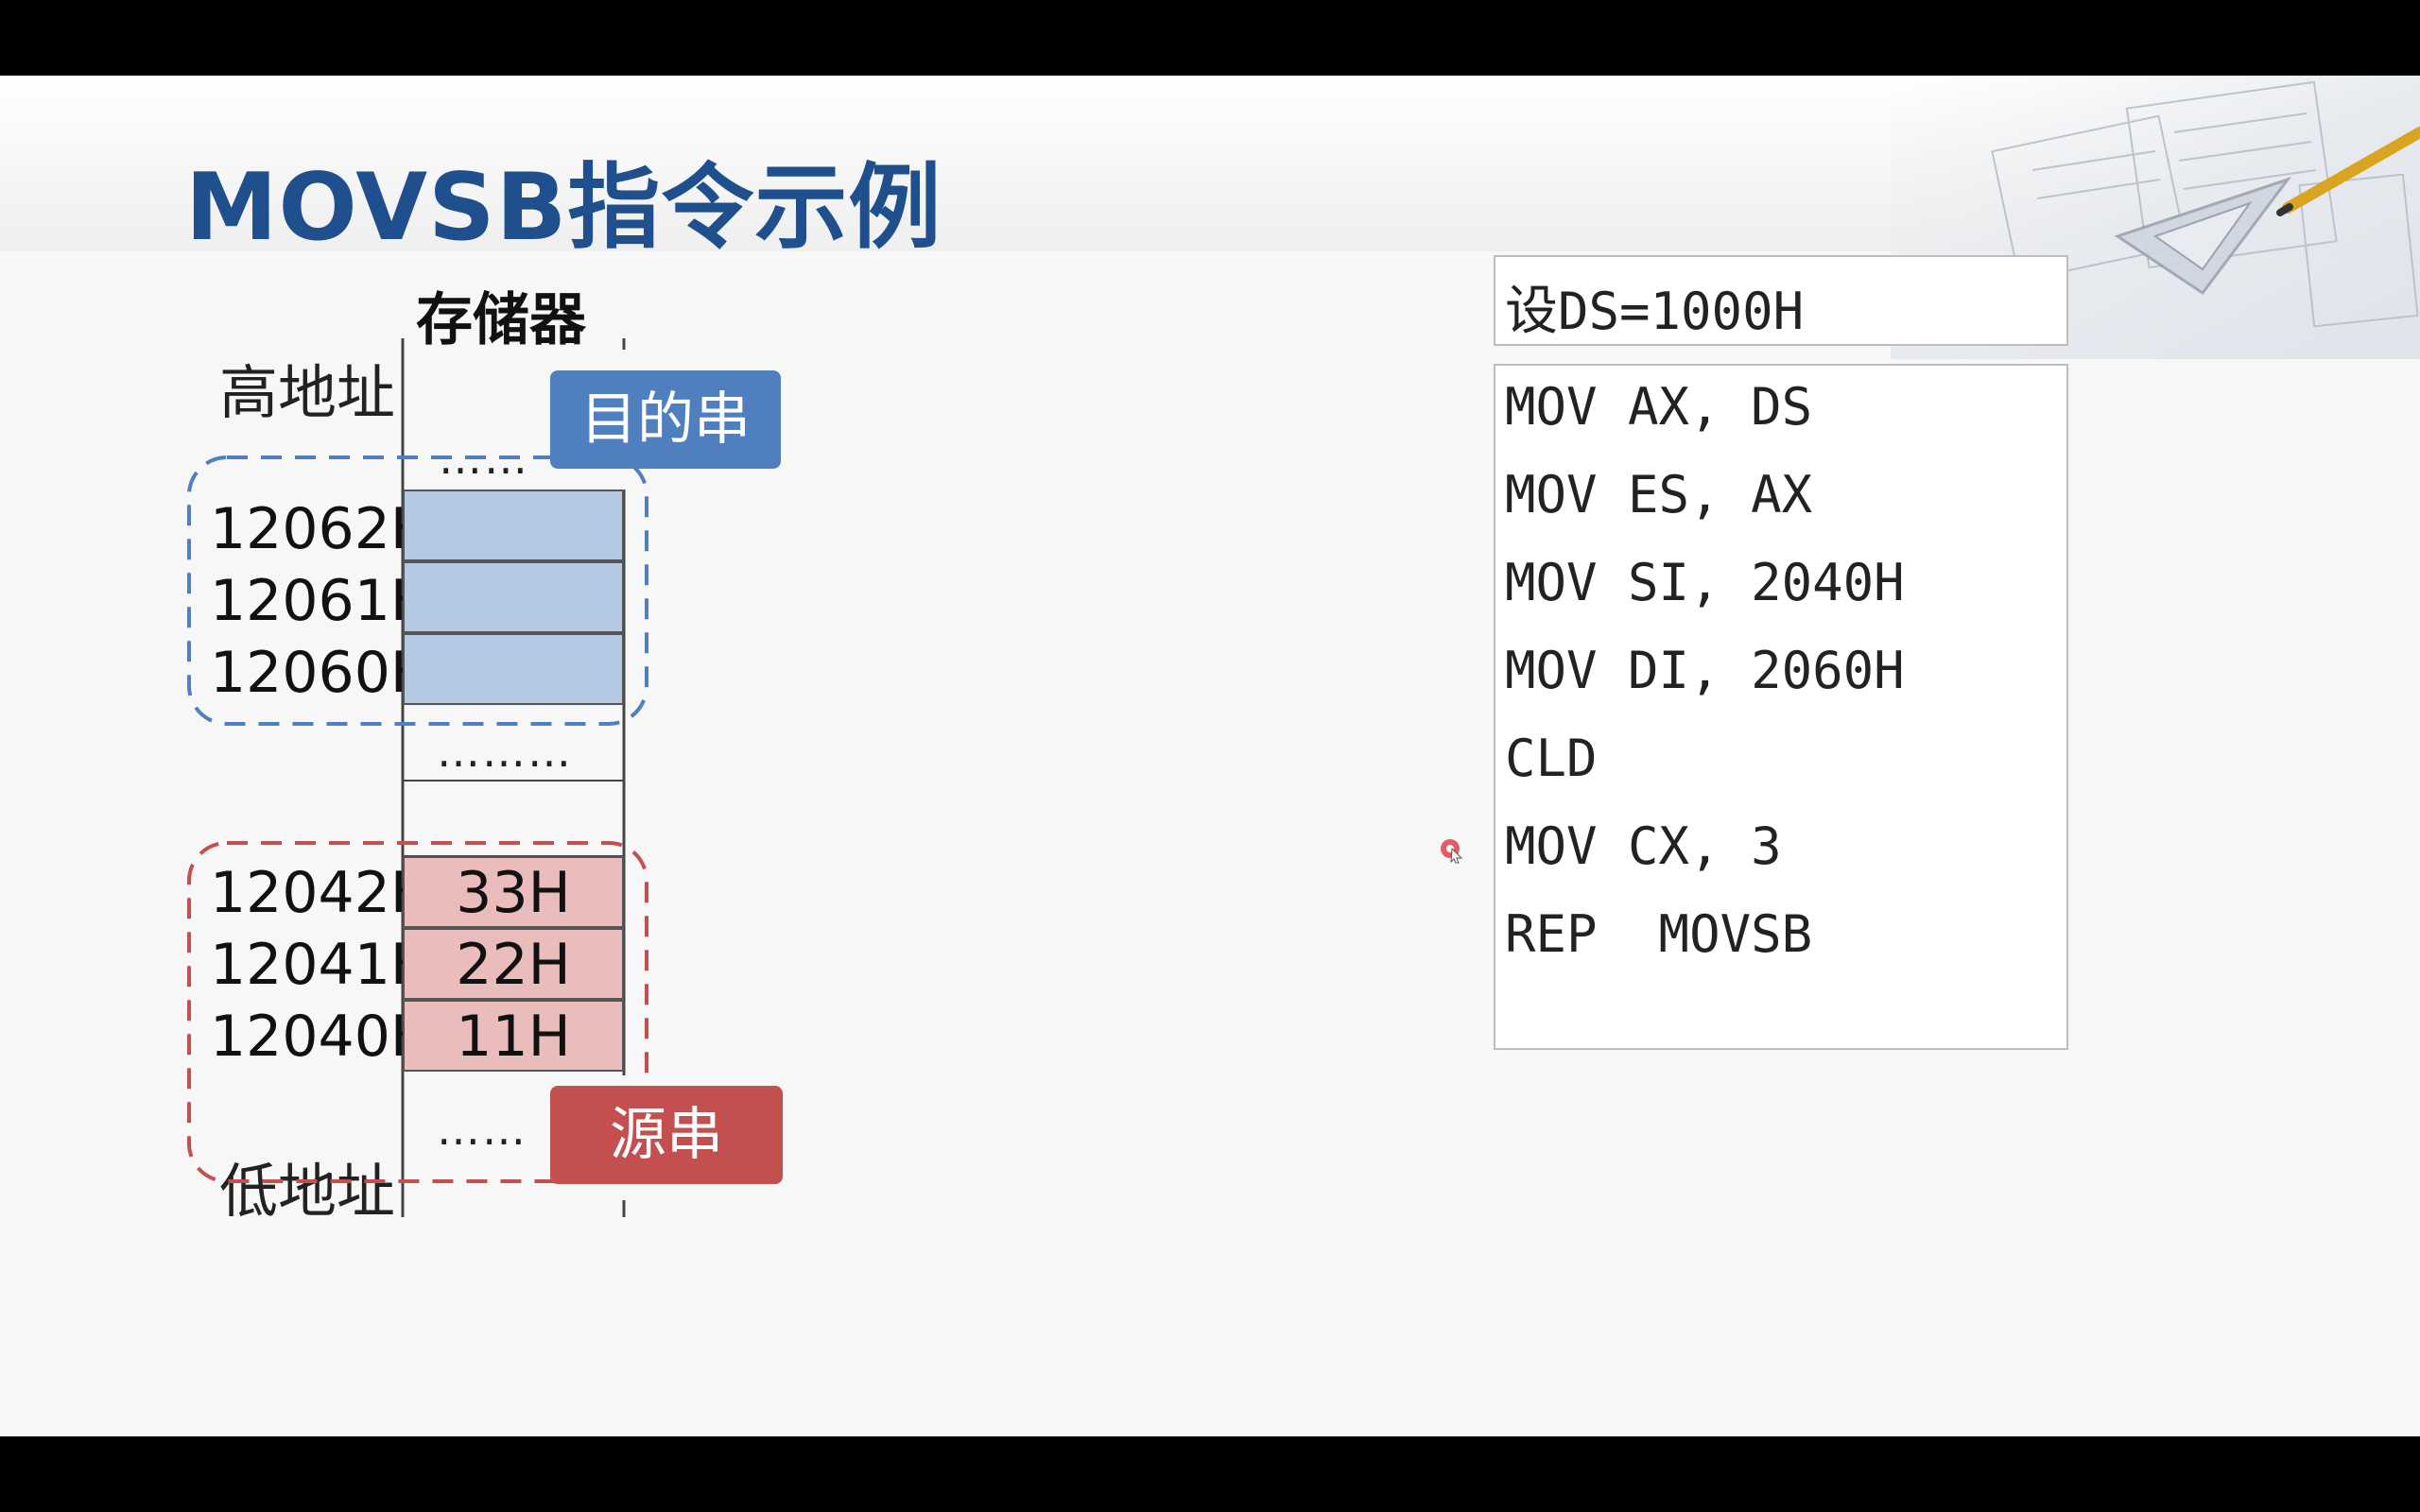  What do you see at coordinates (1644, 846) in the screenshot?
I see `code-line: MOV CX, 3` at bounding box center [1644, 846].